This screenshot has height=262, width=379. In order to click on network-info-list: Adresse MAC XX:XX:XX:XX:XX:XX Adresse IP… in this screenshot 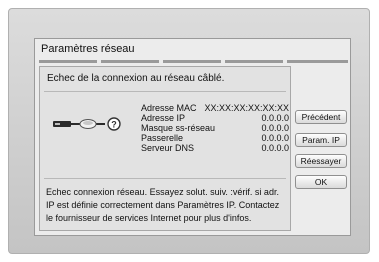, I will do `click(215, 128)`.